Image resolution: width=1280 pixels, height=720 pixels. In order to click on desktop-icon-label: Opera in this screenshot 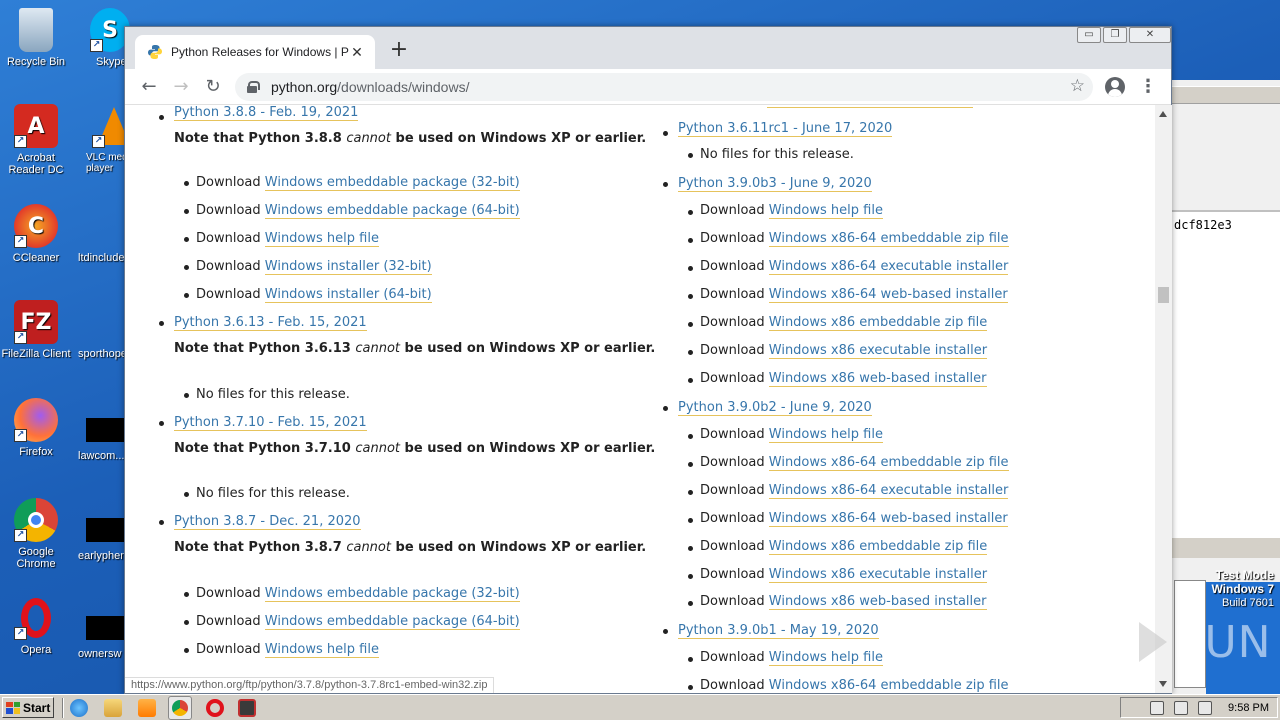, I will do `click(36, 650)`.